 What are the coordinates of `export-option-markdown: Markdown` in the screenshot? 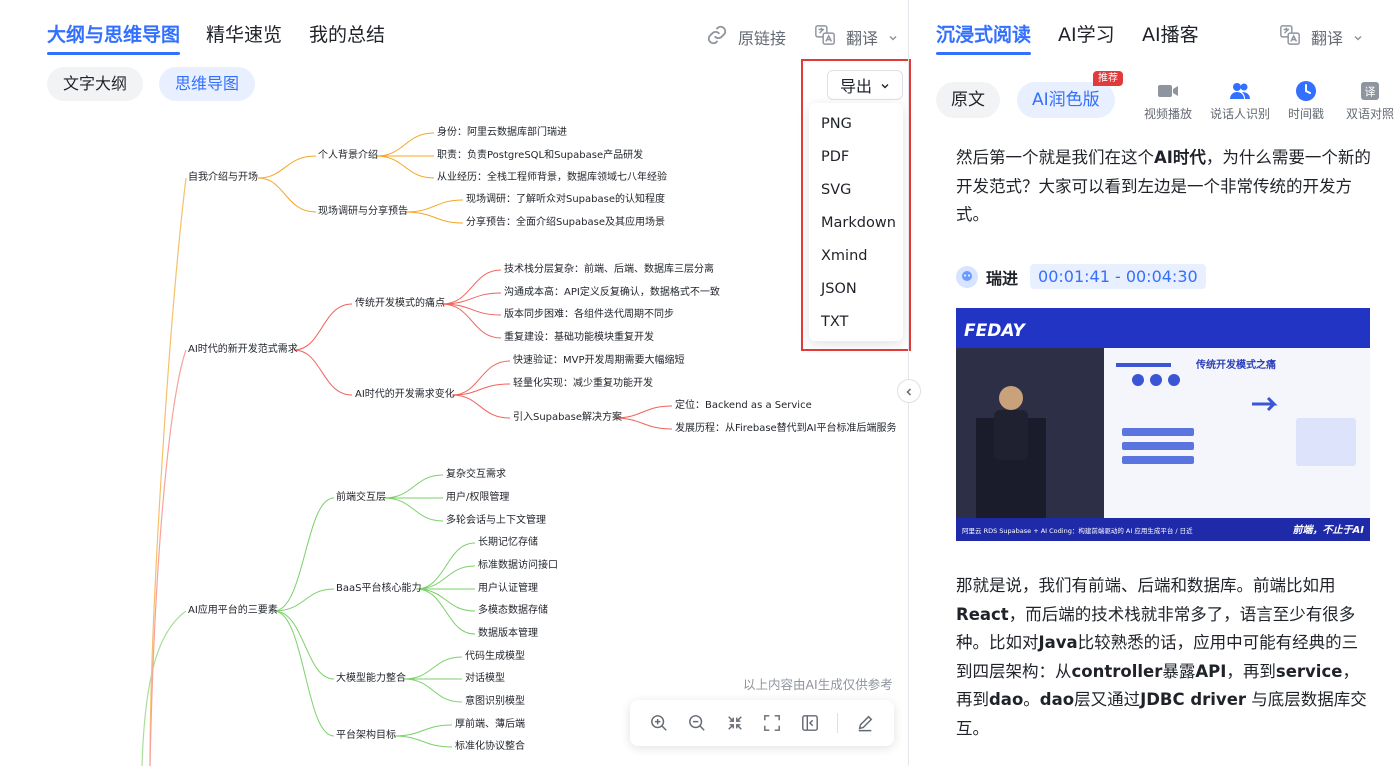 It's located at (856, 223).